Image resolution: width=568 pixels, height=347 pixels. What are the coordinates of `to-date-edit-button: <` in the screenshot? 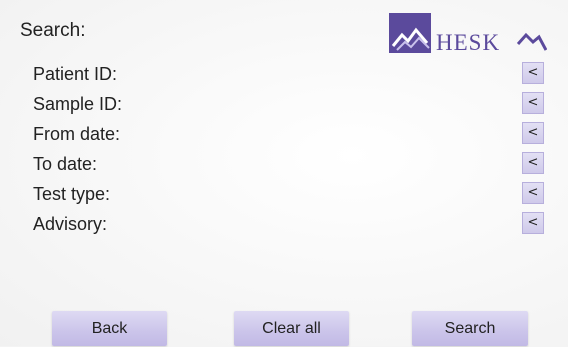 It's located at (533, 163).